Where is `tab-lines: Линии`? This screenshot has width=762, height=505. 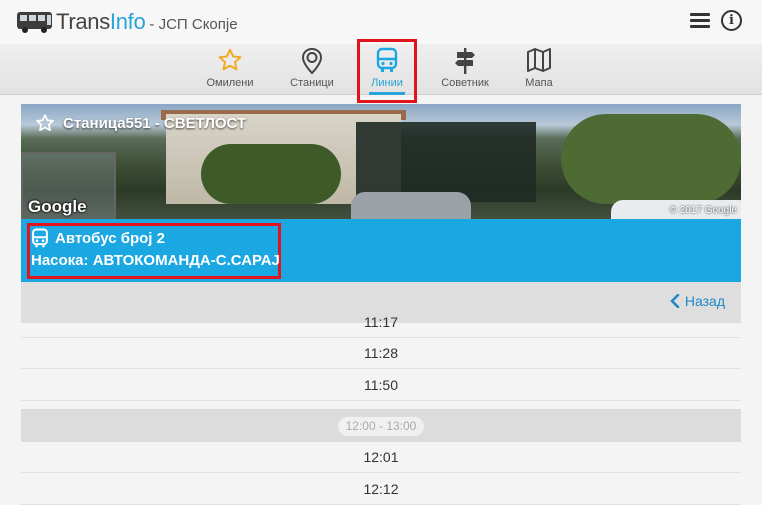 tab-lines: Линии is located at coordinates (387, 69).